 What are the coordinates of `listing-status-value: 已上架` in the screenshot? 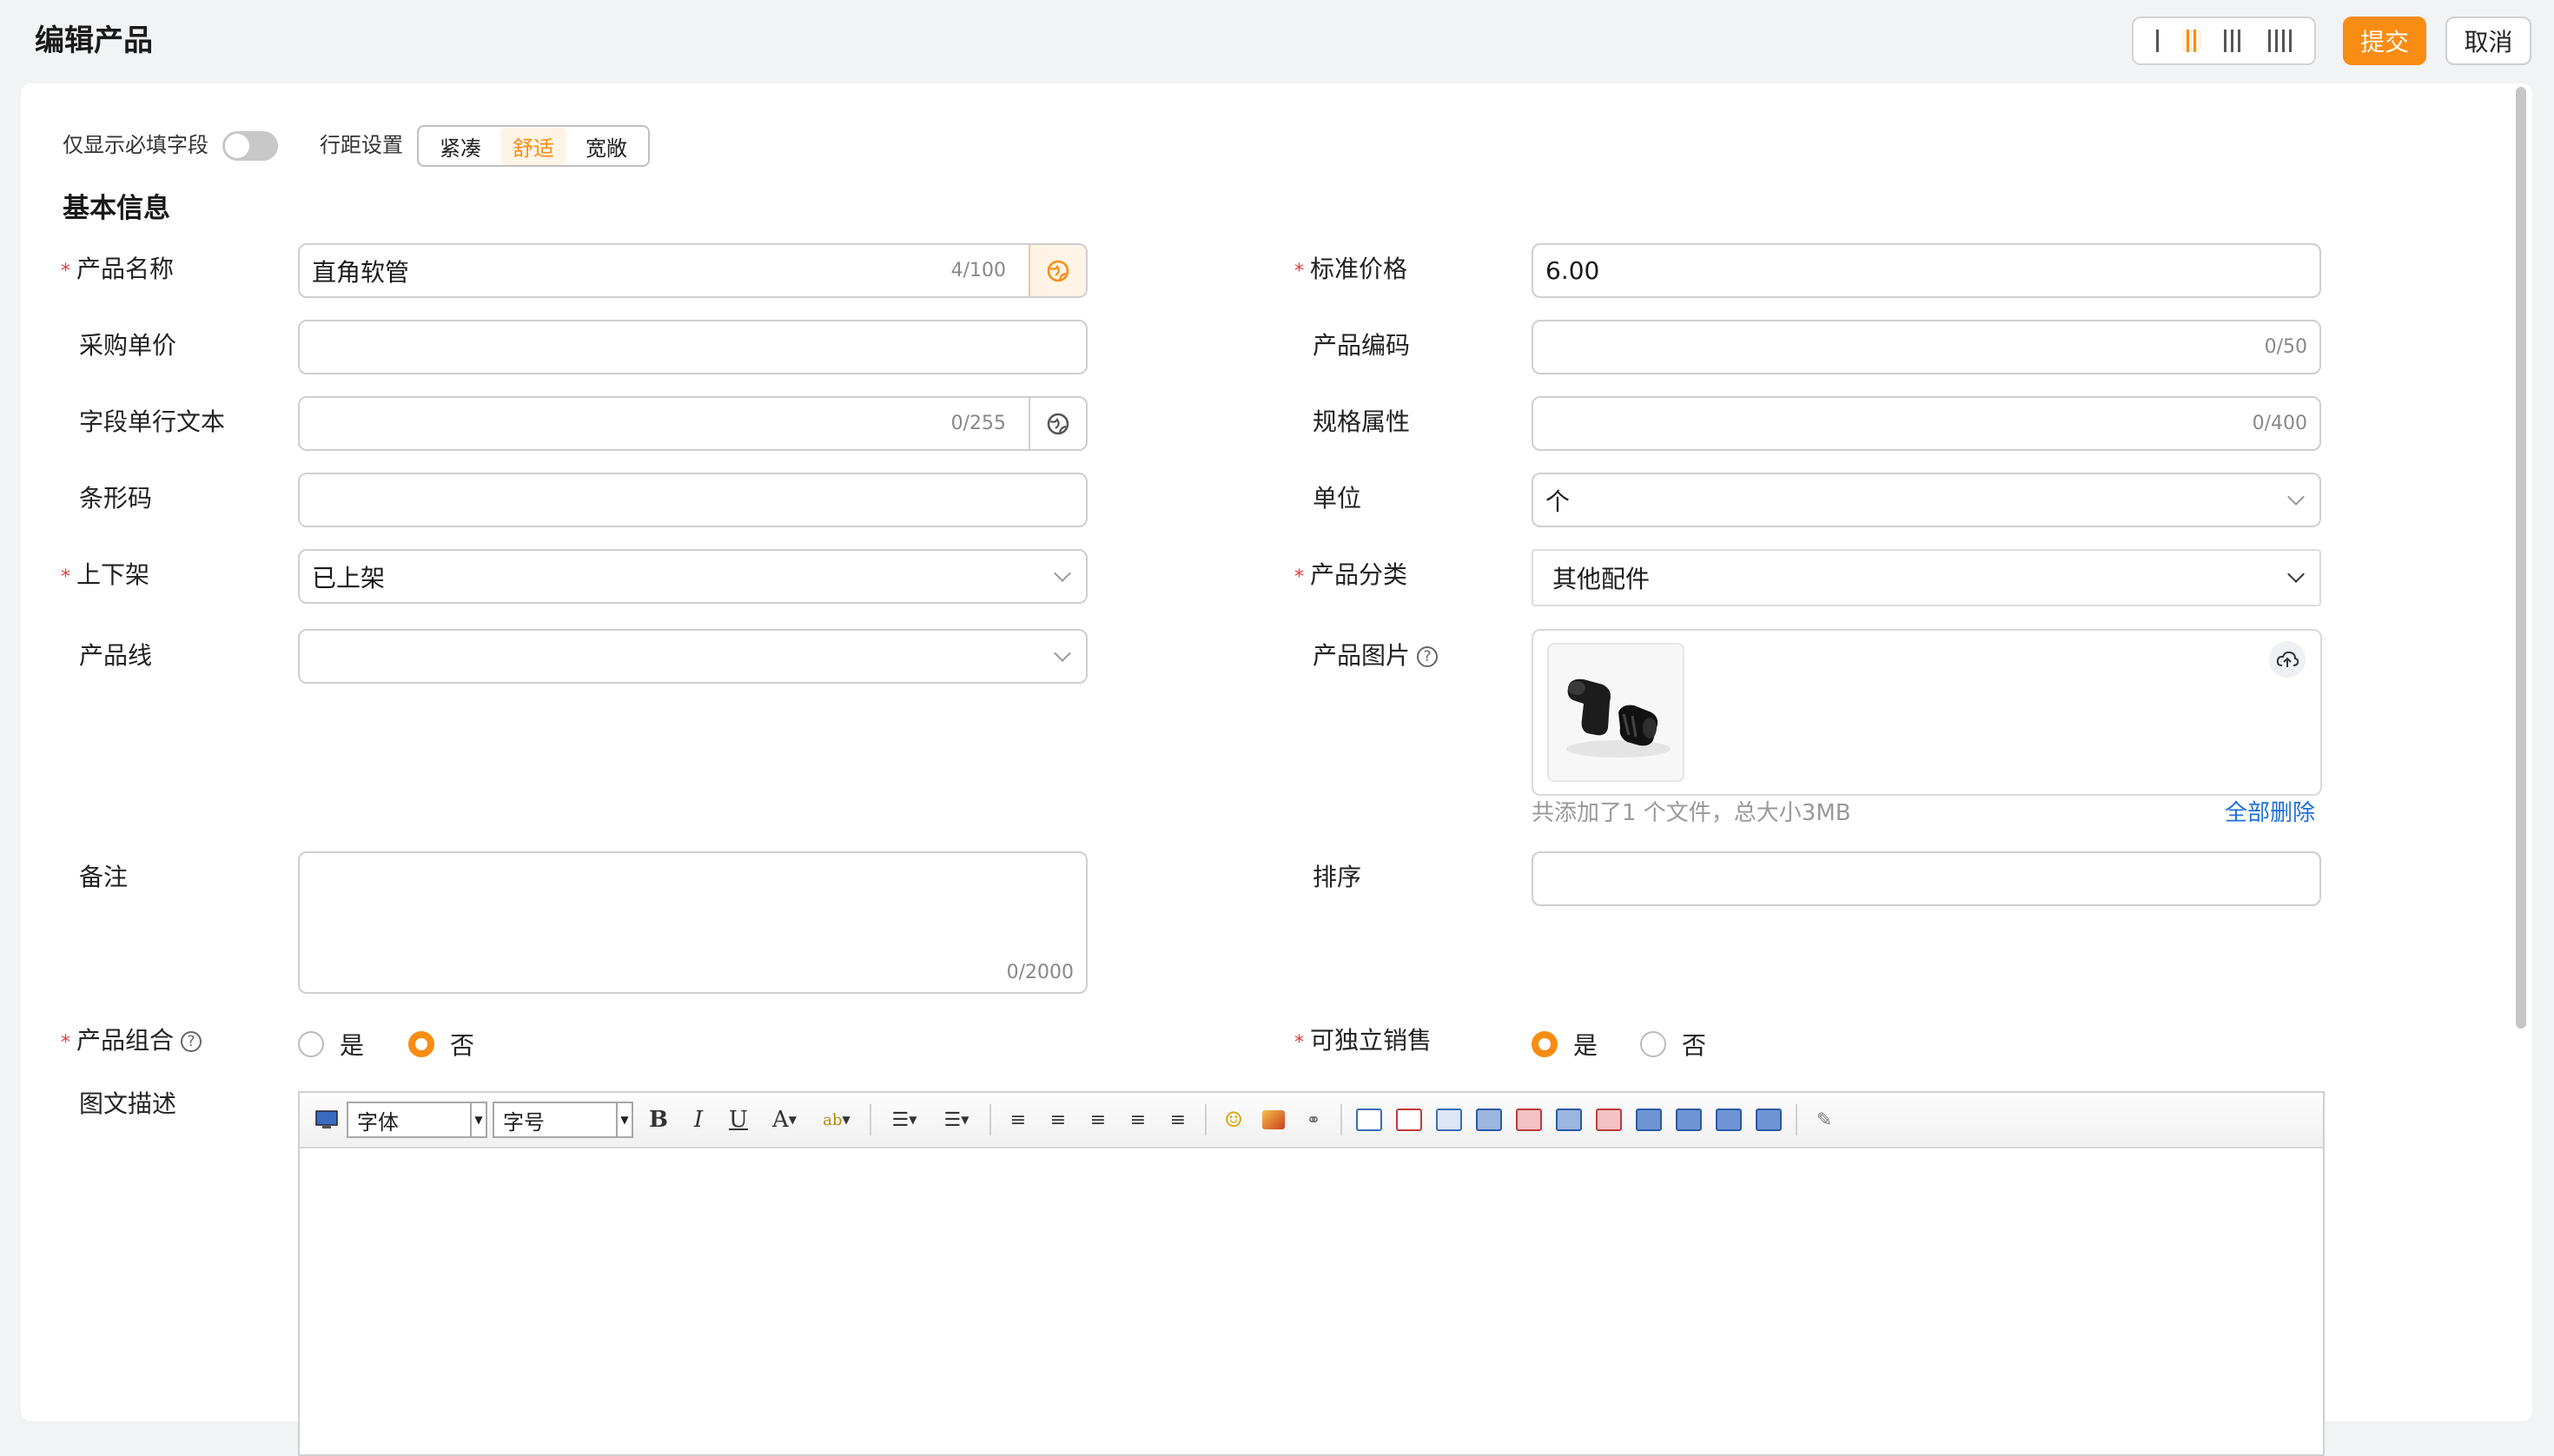 It's located at (349, 577).